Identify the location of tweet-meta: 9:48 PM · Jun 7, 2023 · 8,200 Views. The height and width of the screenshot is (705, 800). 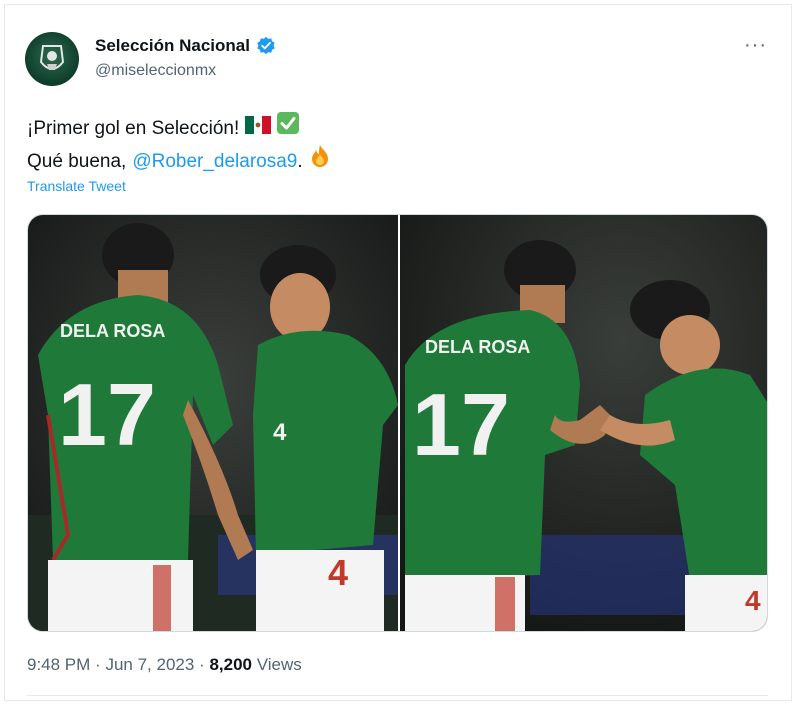
(164, 665).